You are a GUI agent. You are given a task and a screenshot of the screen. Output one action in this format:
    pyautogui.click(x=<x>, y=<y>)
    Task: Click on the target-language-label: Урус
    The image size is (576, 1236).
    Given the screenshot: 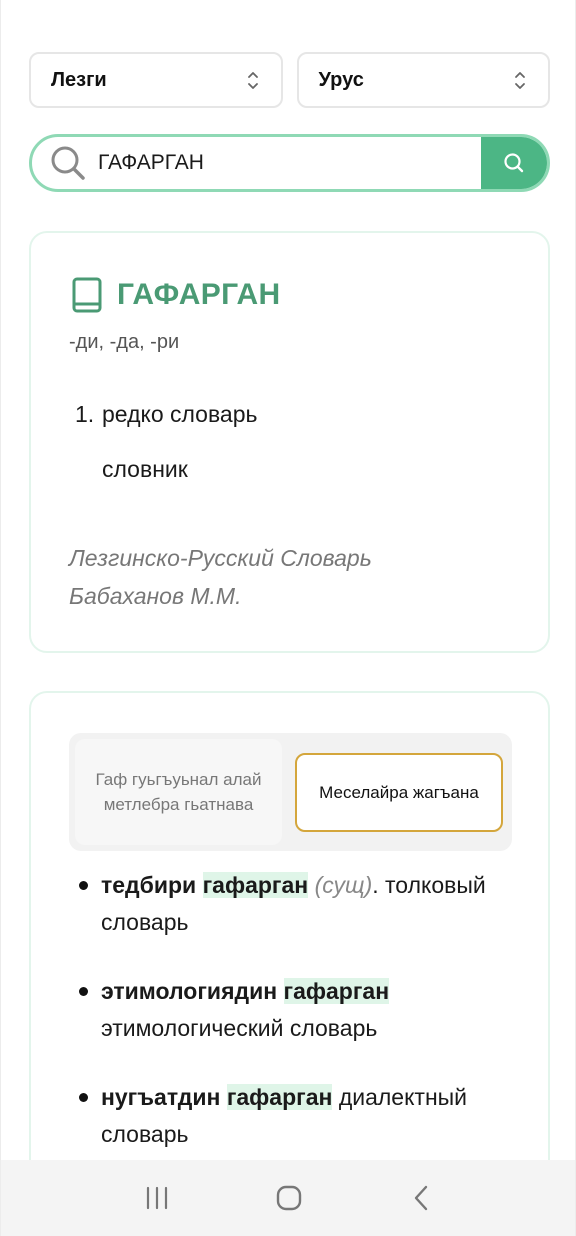 What is the action you would take?
    pyautogui.click(x=341, y=79)
    